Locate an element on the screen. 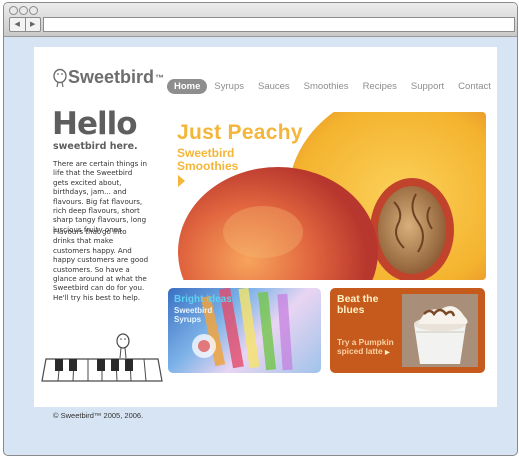  arrow-right-icon: ▶ is located at coordinates (387, 353).